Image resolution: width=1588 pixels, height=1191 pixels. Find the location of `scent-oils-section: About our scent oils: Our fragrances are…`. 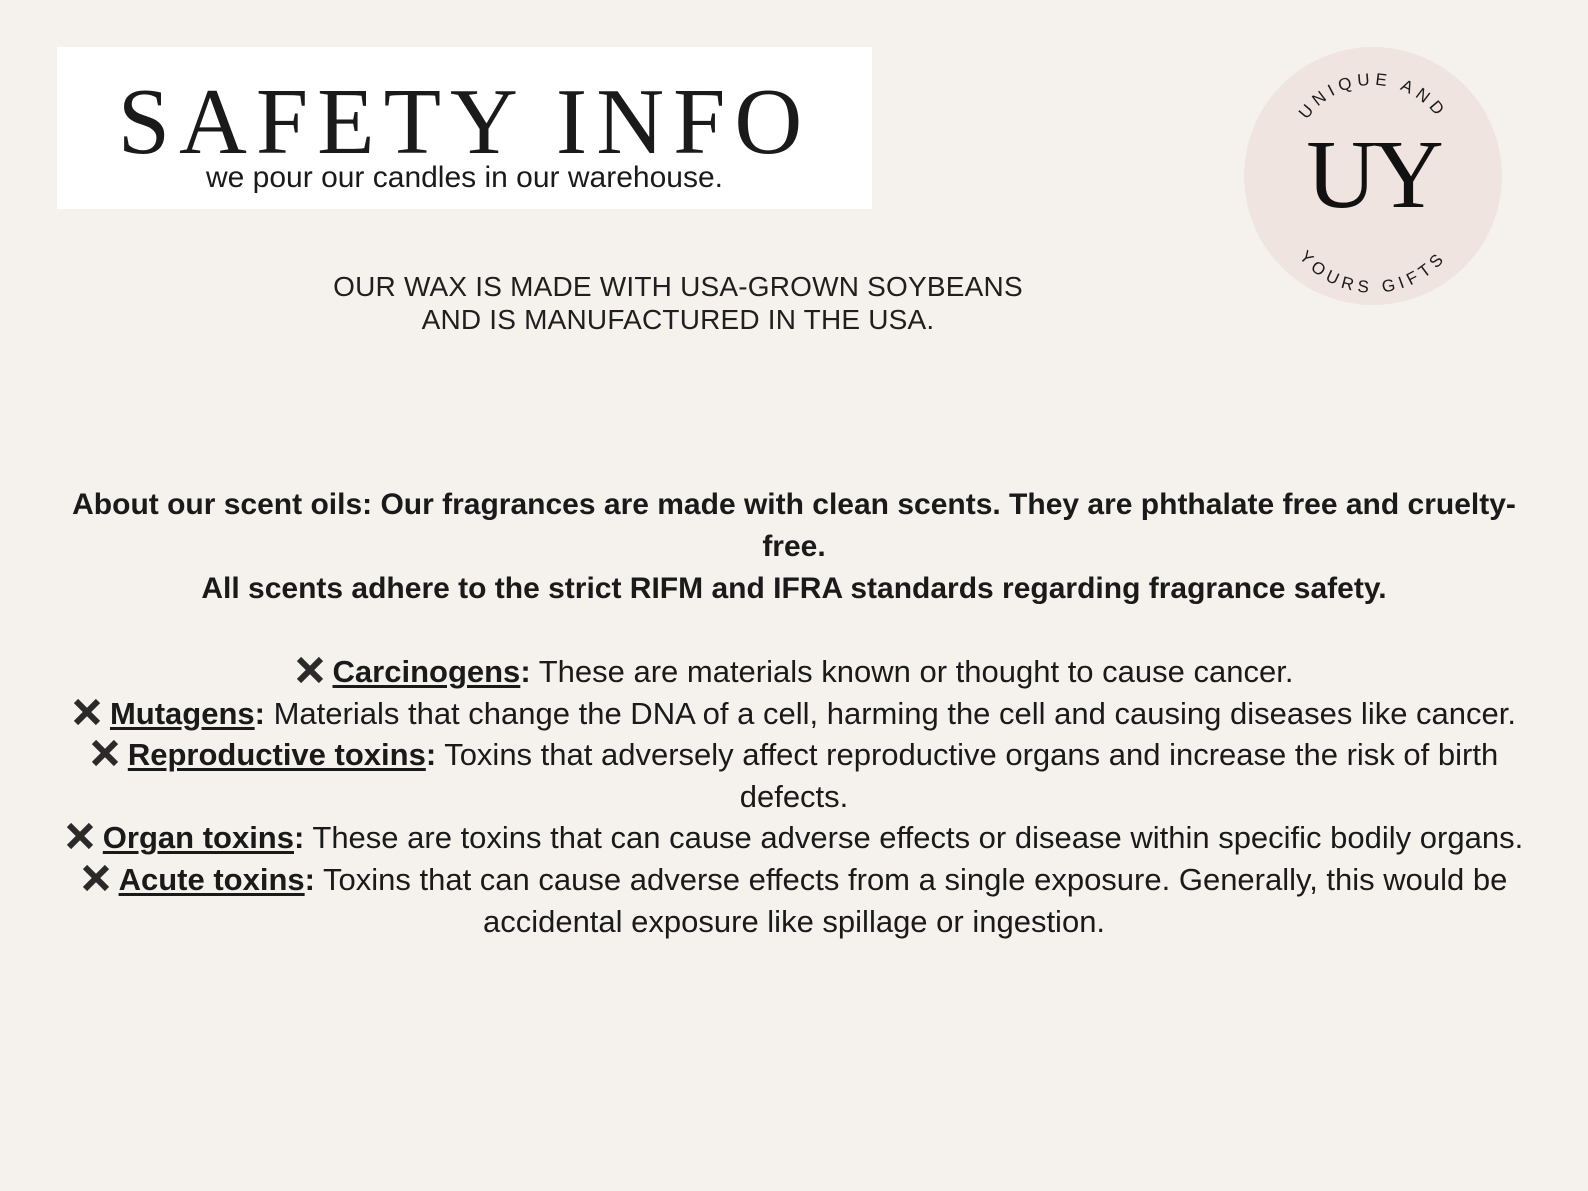

scent-oils-section: About our scent oils: Our fragrances are… is located at coordinates (794, 547).